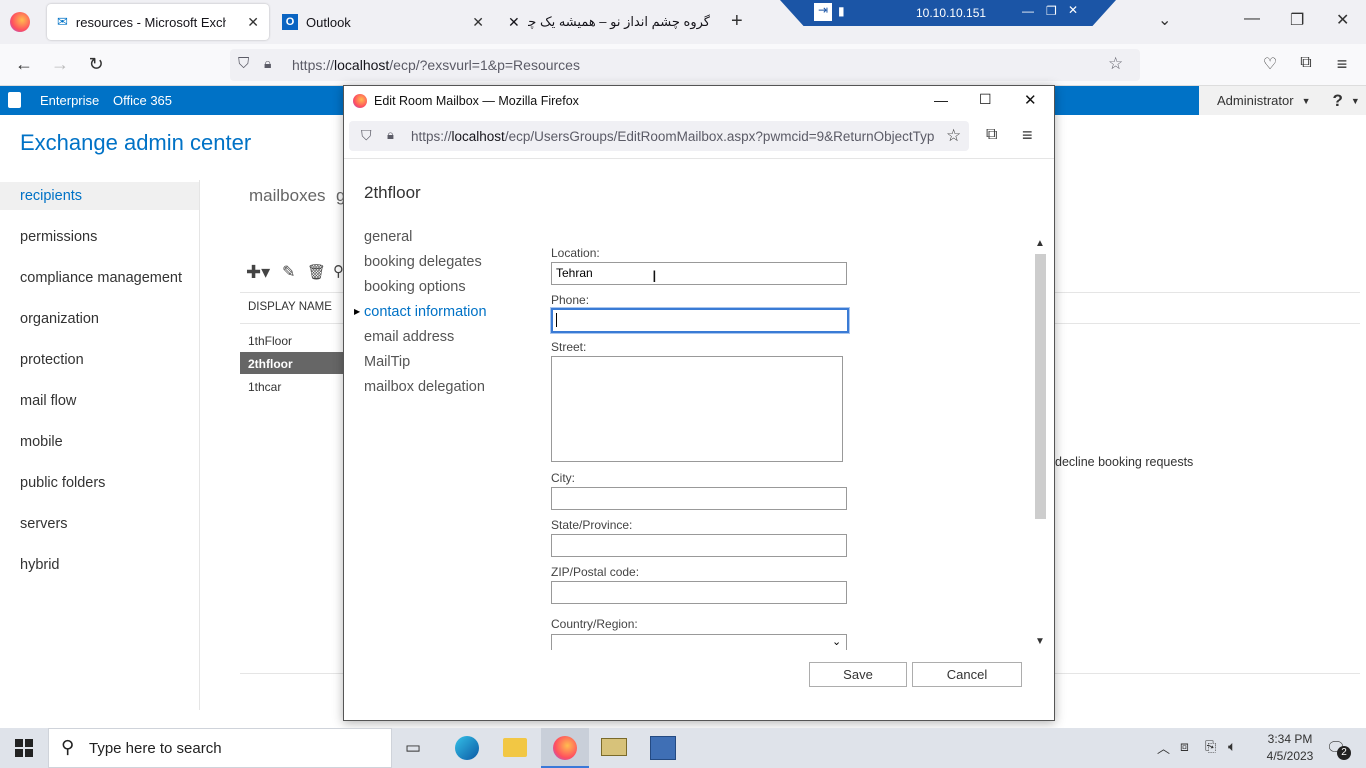  I want to click on chevron-up-icon: ︿, so click(1163, 747).